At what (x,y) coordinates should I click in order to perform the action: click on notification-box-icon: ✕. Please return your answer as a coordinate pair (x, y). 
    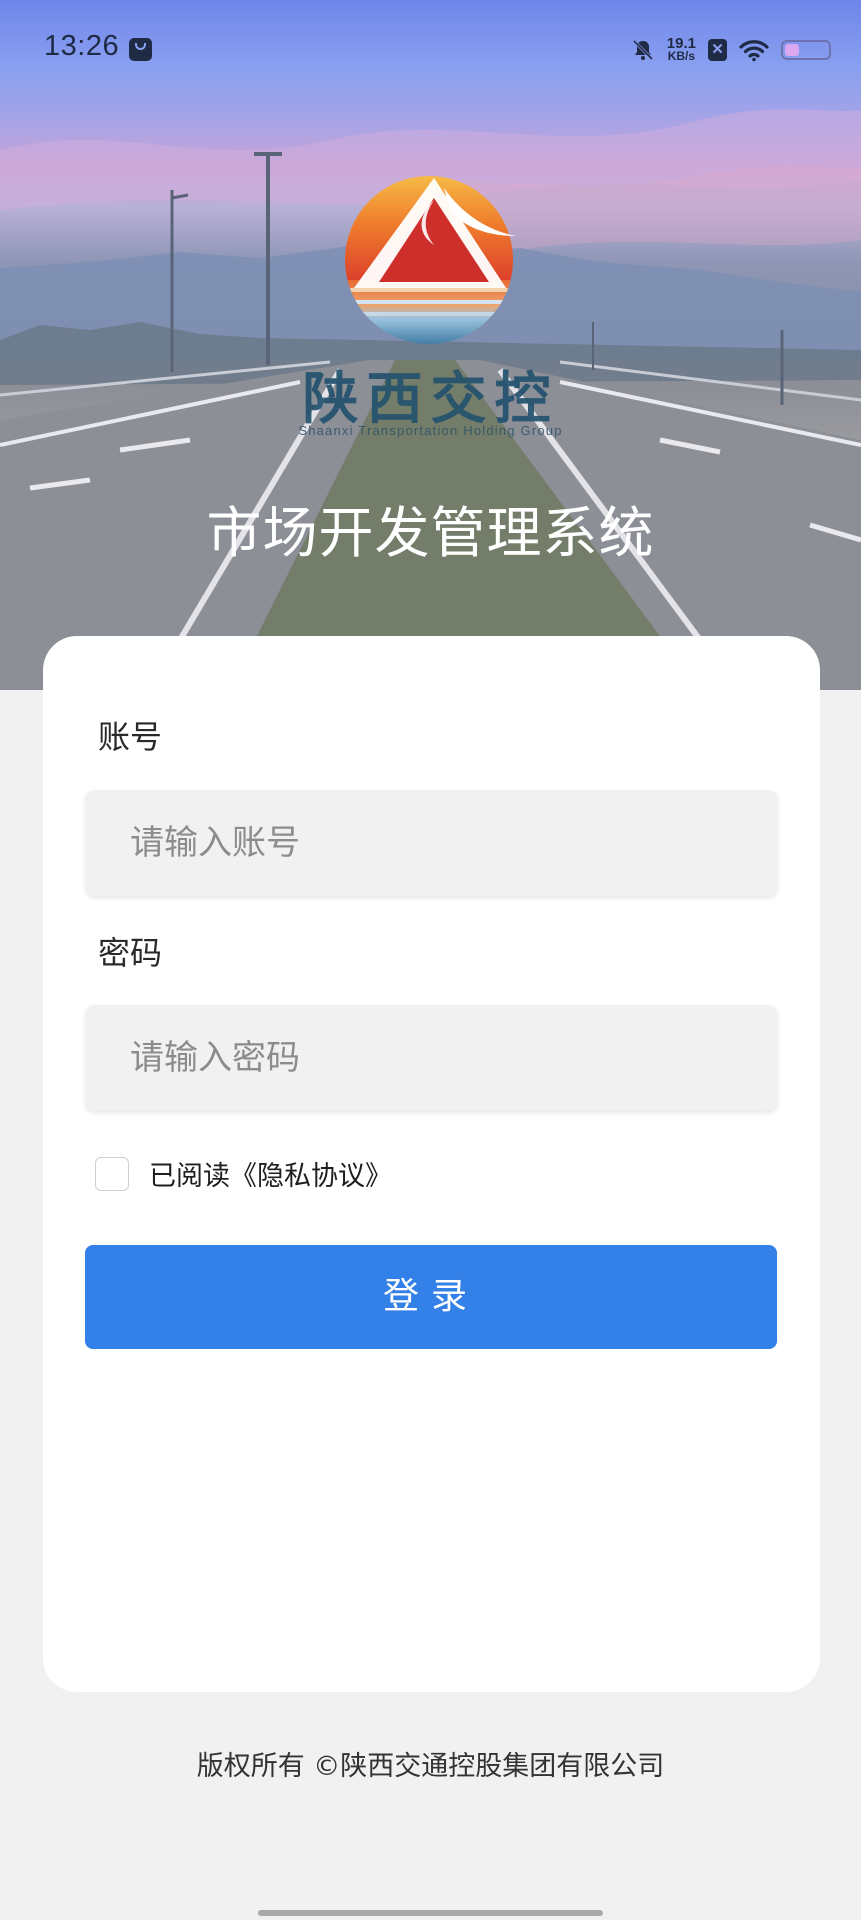
    Looking at the image, I should click on (717, 50).